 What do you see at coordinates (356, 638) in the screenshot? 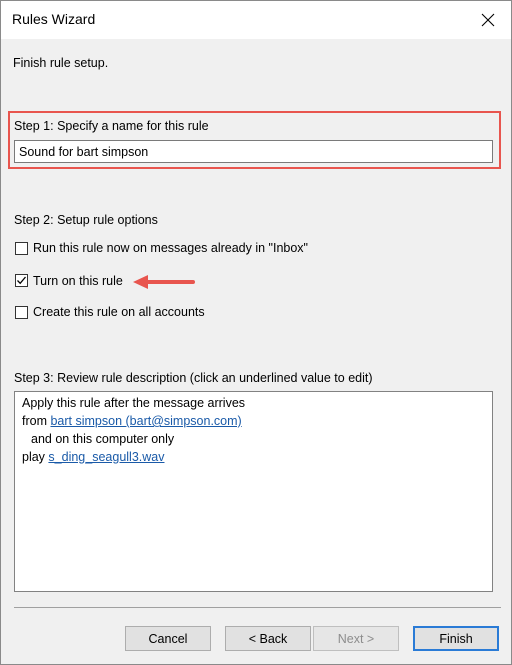
I see `next-button: Next >` at bounding box center [356, 638].